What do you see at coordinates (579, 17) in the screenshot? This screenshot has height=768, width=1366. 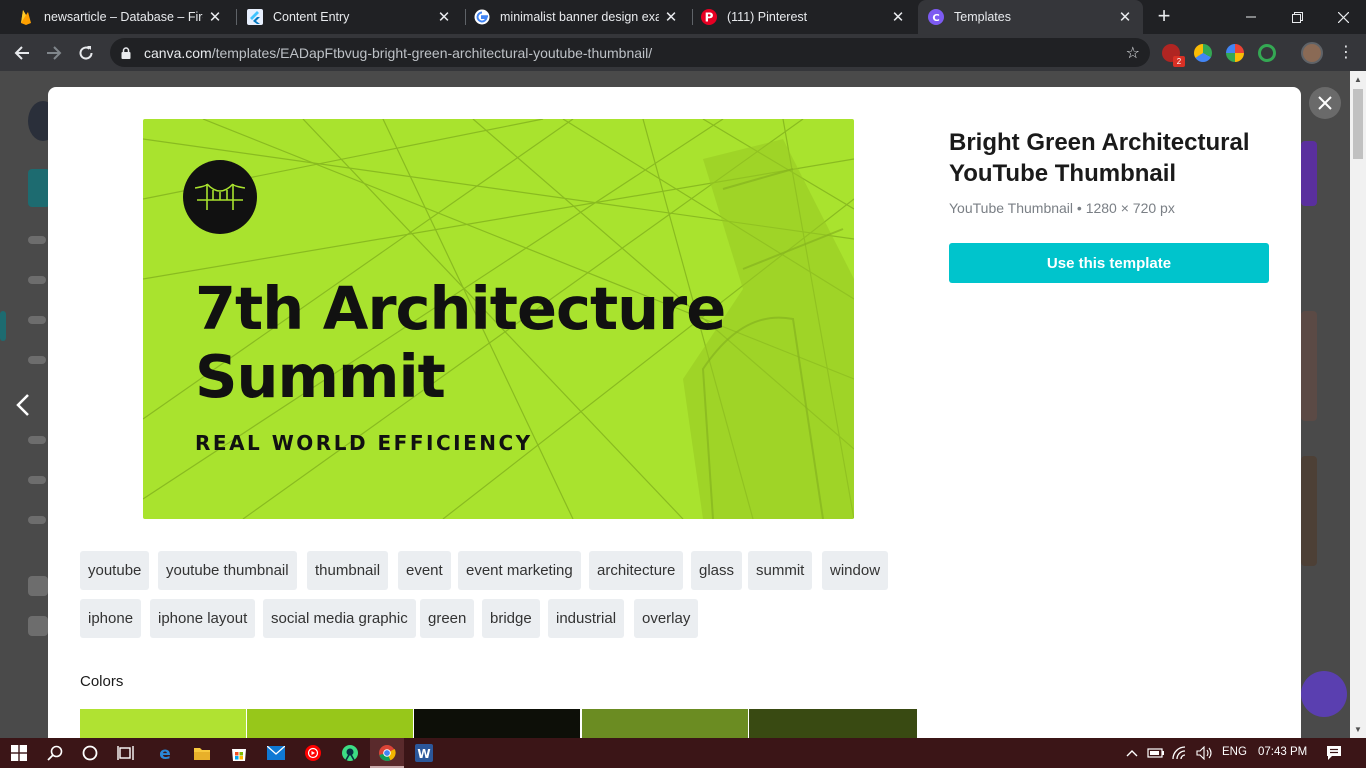 I see `tab-title: minimalist banner design exan` at bounding box center [579, 17].